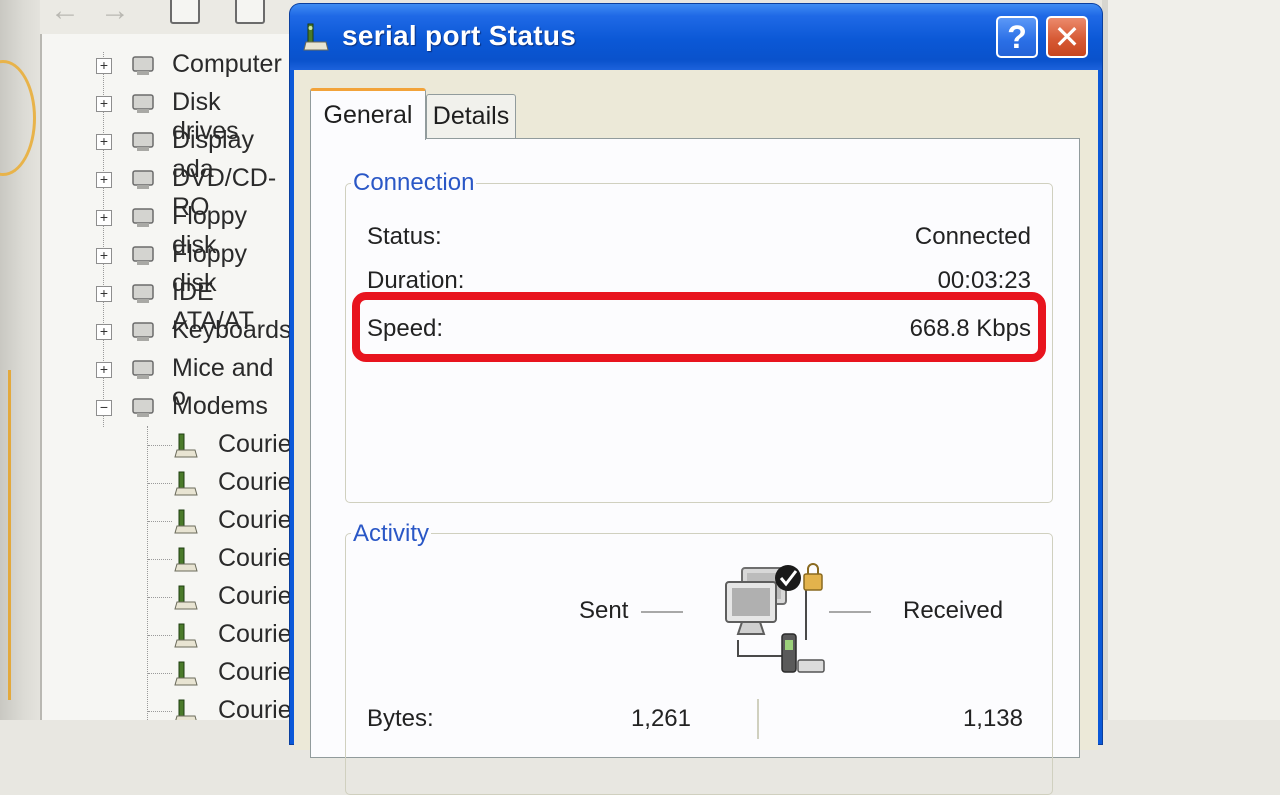  I want to click on tree-expander-8: +, so click(104, 332).